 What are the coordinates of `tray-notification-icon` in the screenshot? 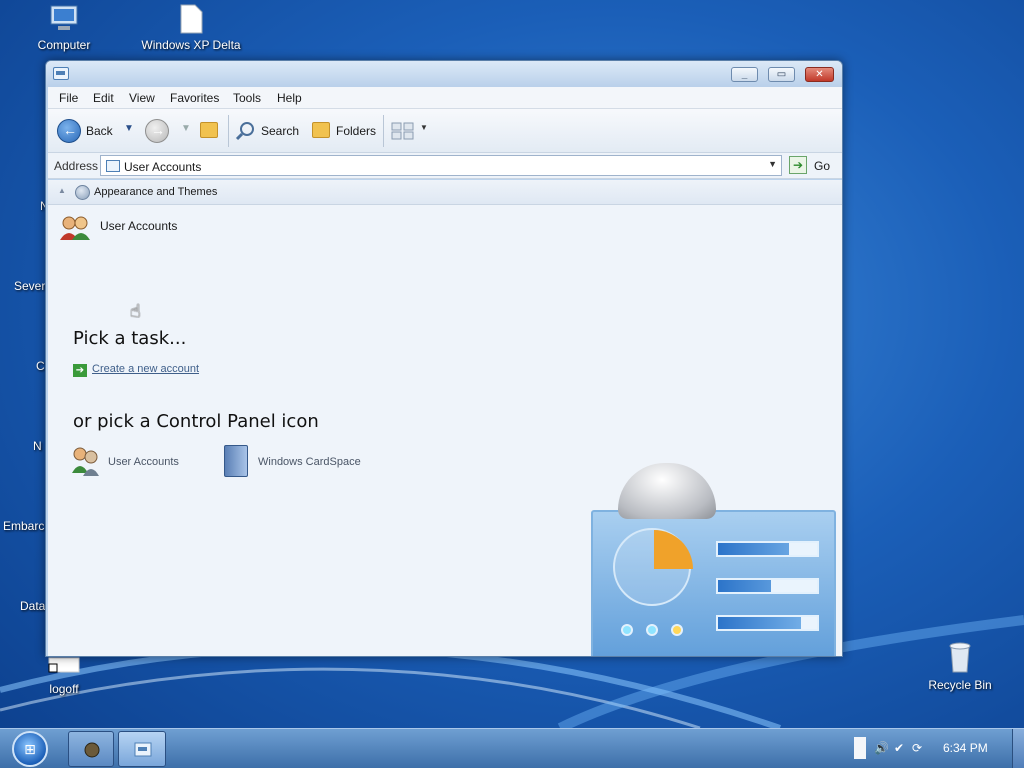 It's located at (860, 748).